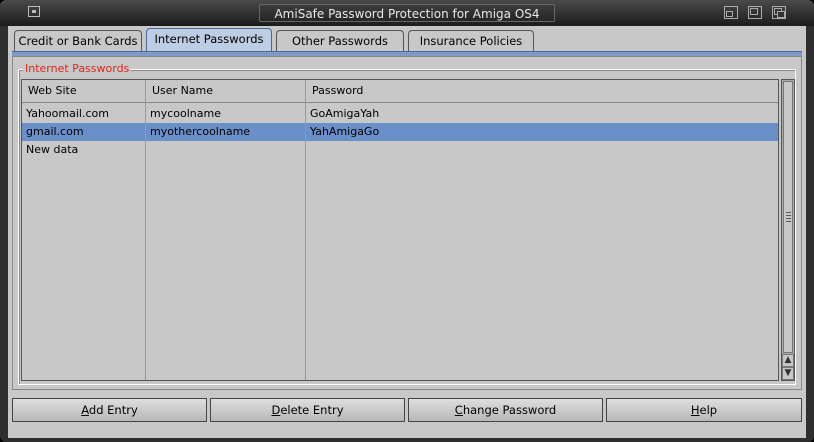  I want to click on cell-password: YahAmigaGo, so click(345, 131).